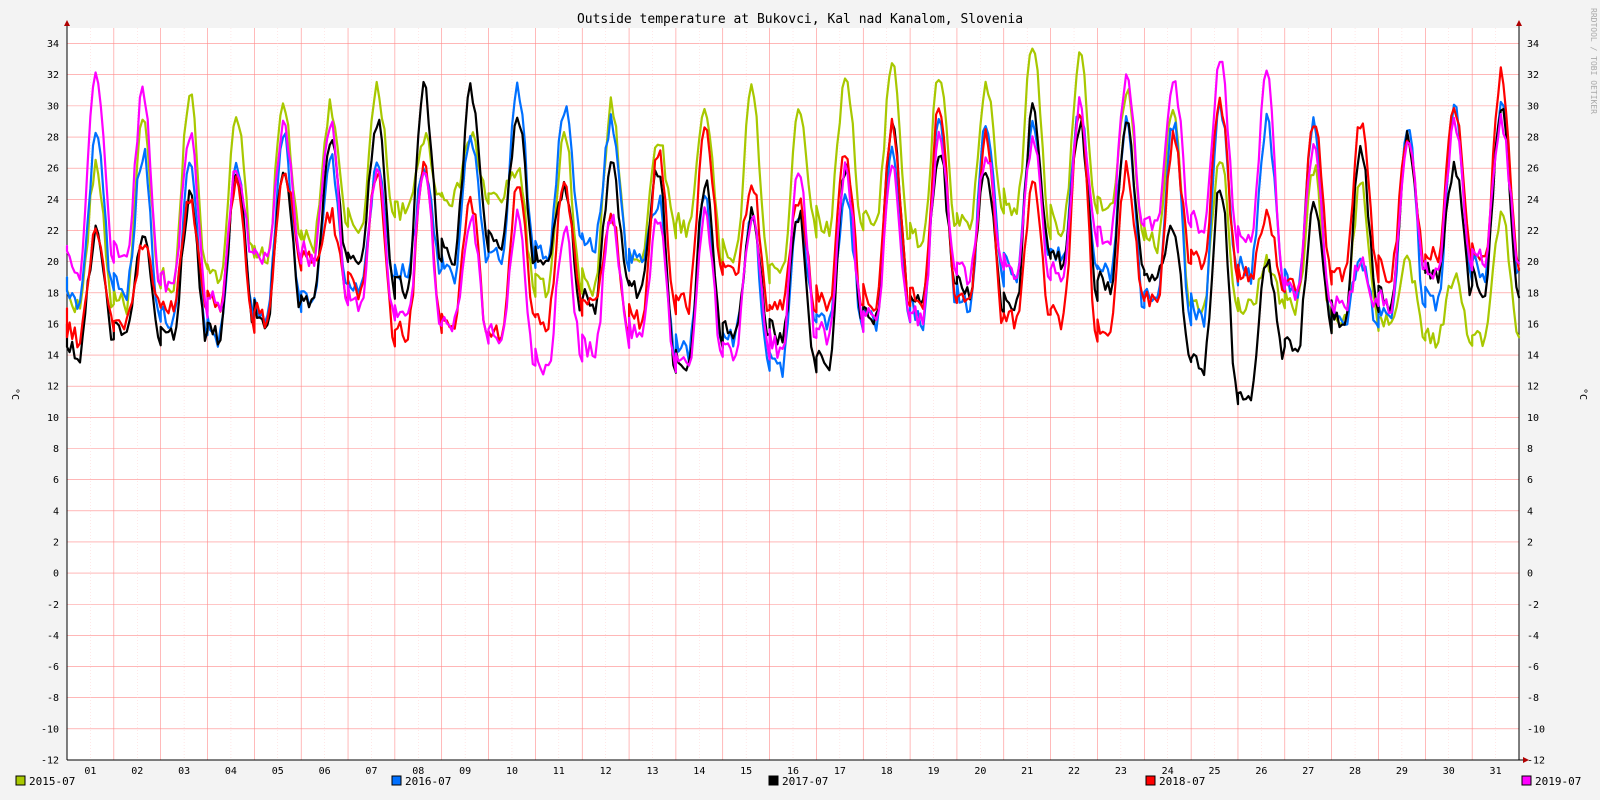 The image size is (1600, 800). What do you see at coordinates (746, 771) in the screenshot?
I see `x-tick-label: 15` at bounding box center [746, 771].